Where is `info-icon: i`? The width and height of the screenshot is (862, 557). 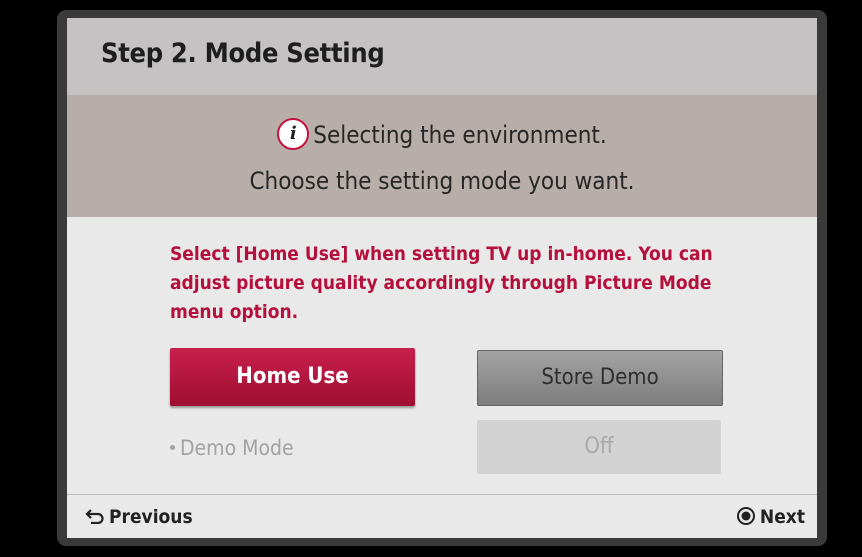
info-icon: i is located at coordinates (293, 134).